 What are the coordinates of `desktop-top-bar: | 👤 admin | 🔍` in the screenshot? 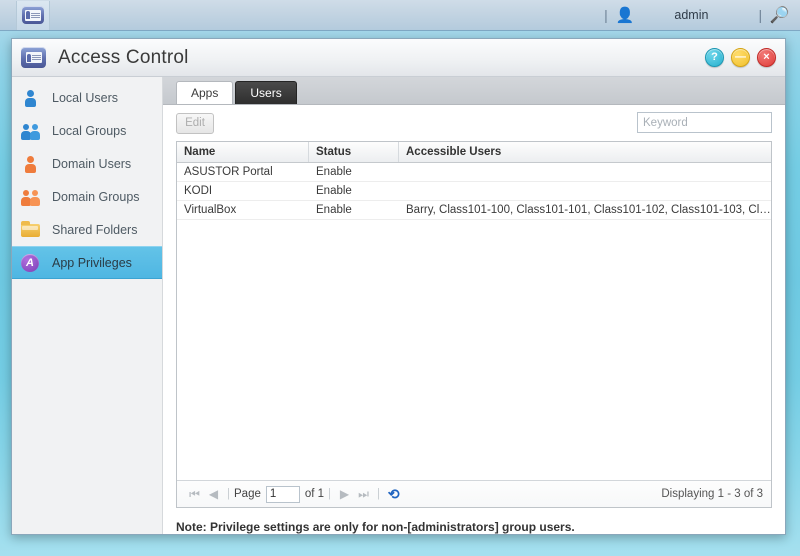 It's located at (400, 15).